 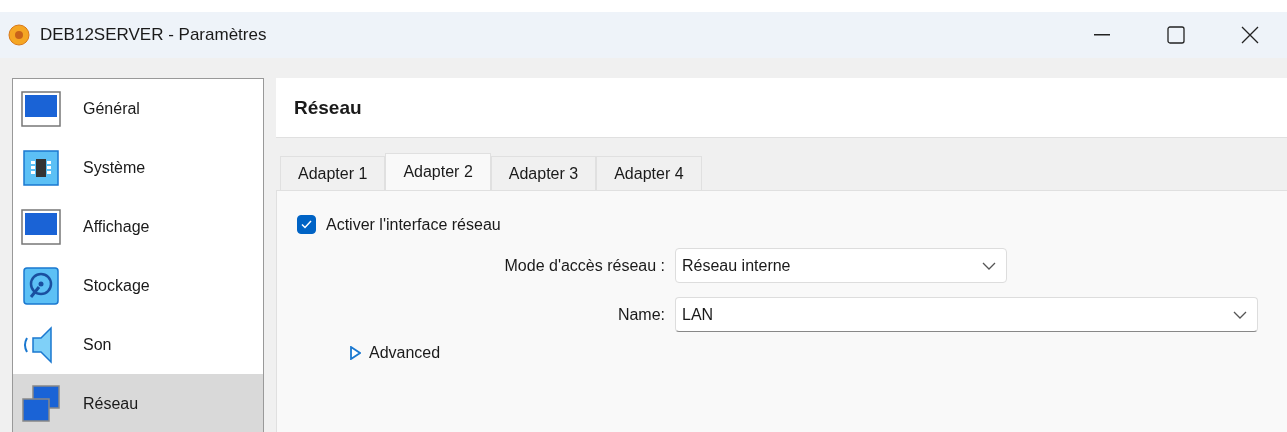 What do you see at coordinates (138, 108) in the screenshot?
I see `sidebar-item: Général` at bounding box center [138, 108].